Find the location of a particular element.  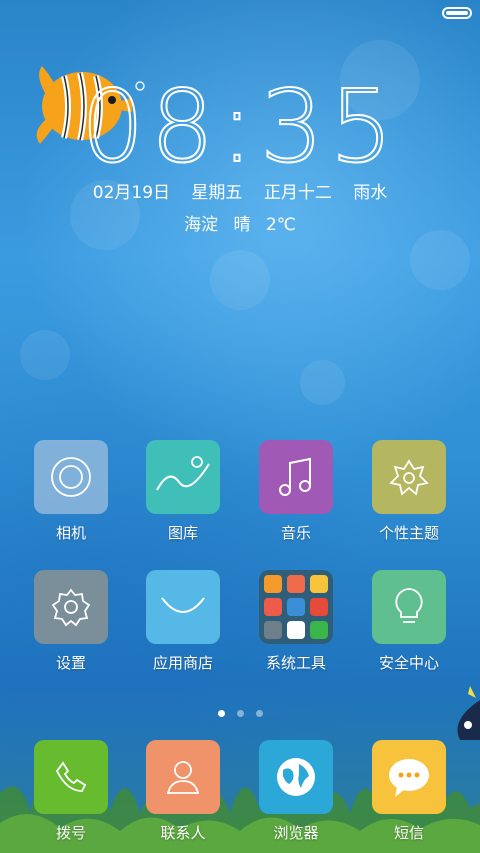

security-lightbulb-icon is located at coordinates (409, 607).